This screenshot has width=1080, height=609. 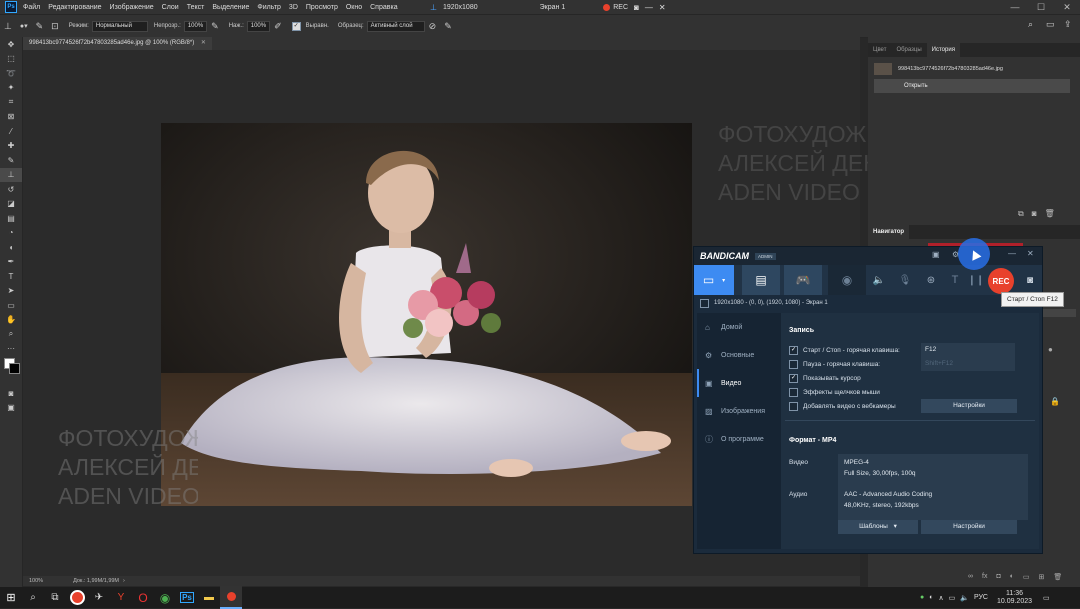 I want to click on bc-close-icon: ✕, so click(x=1030, y=253).